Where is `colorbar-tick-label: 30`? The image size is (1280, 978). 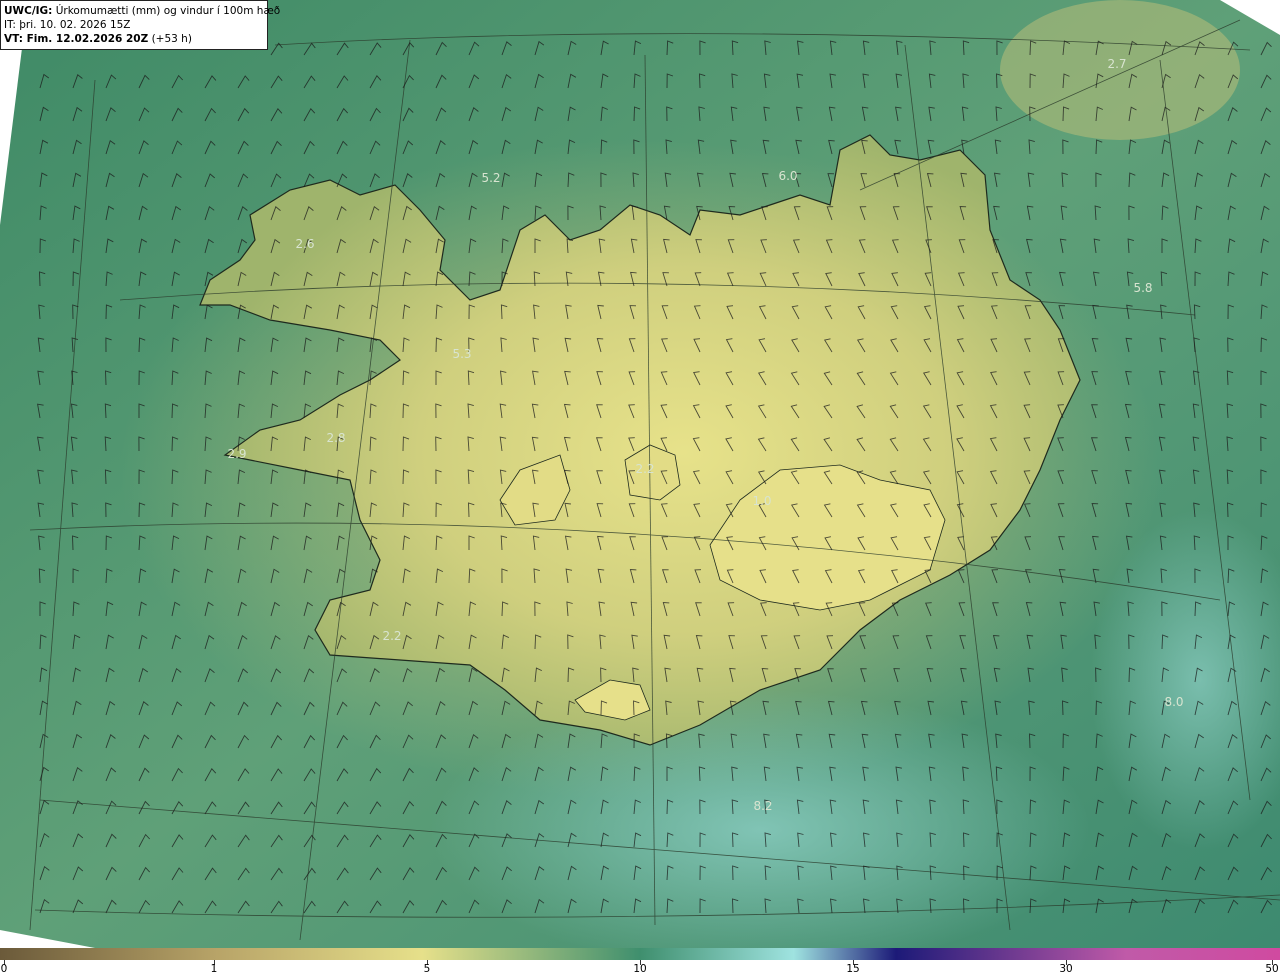 colorbar-tick-label: 30 is located at coordinates (1066, 969).